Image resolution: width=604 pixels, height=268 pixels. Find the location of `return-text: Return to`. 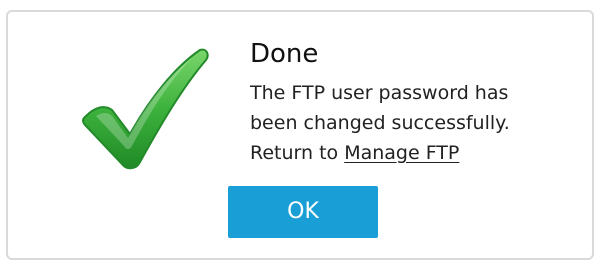

return-text: Return to is located at coordinates (297, 153).